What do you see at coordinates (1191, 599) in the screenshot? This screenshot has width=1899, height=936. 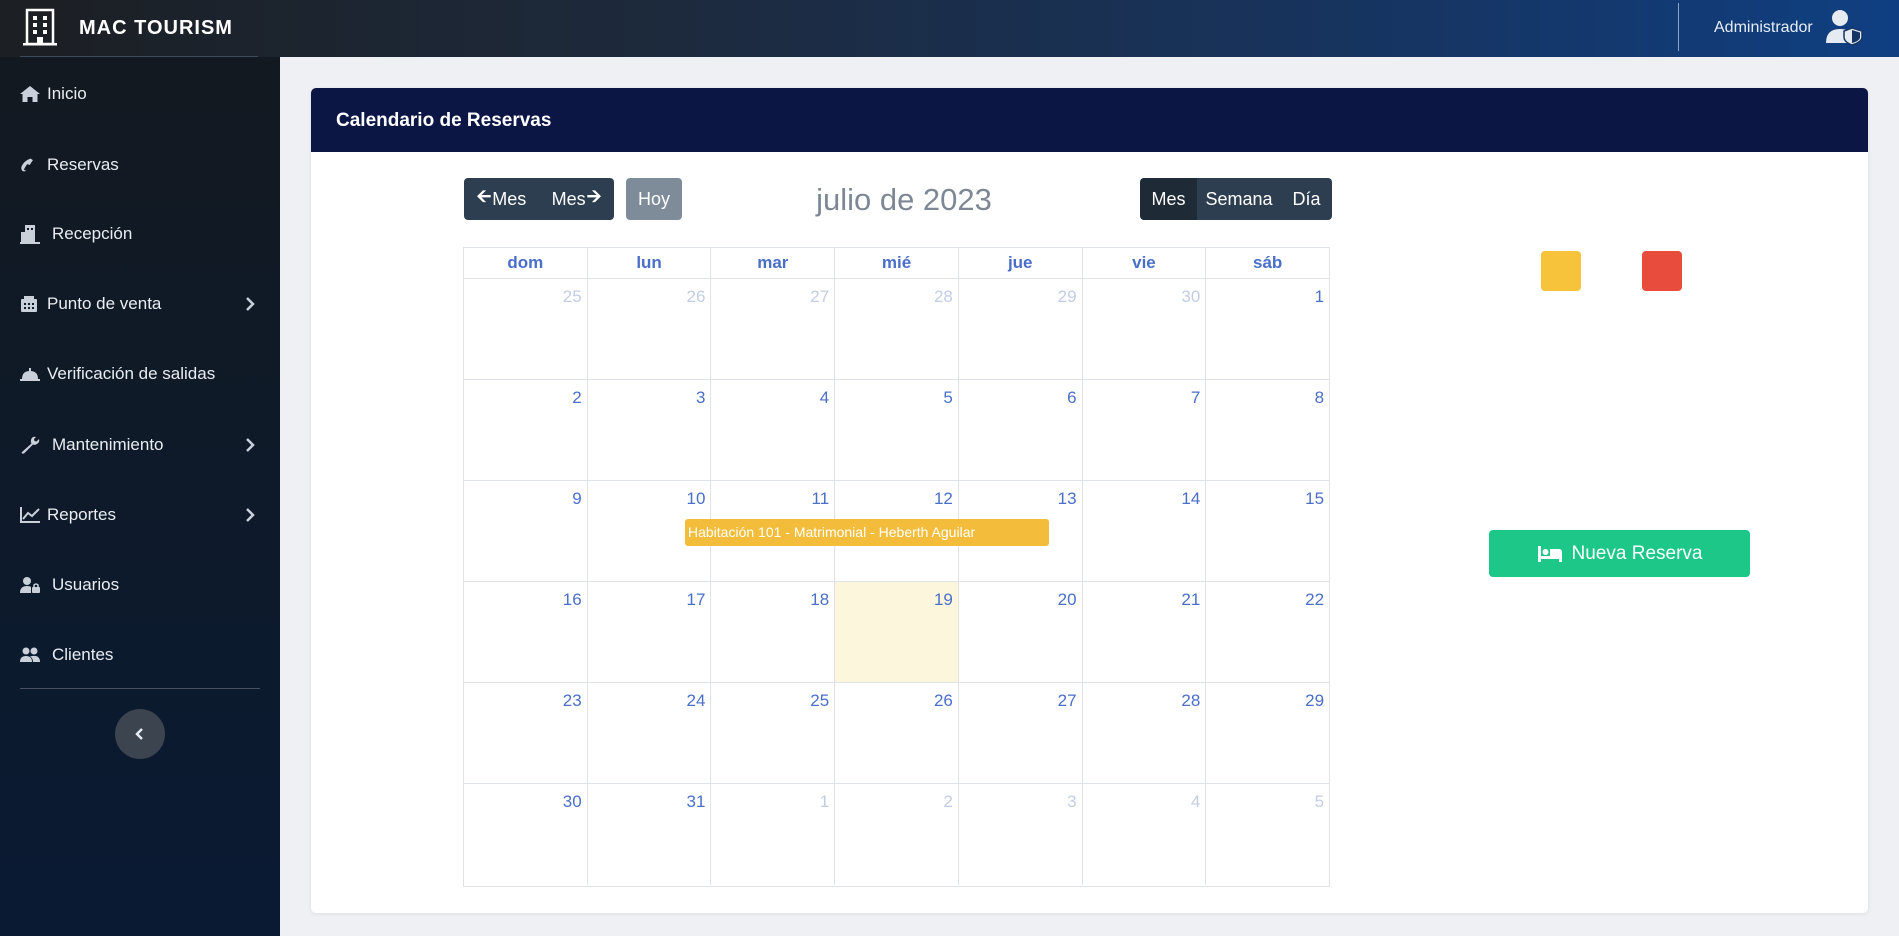 I see `day-number: 21` at bounding box center [1191, 599].